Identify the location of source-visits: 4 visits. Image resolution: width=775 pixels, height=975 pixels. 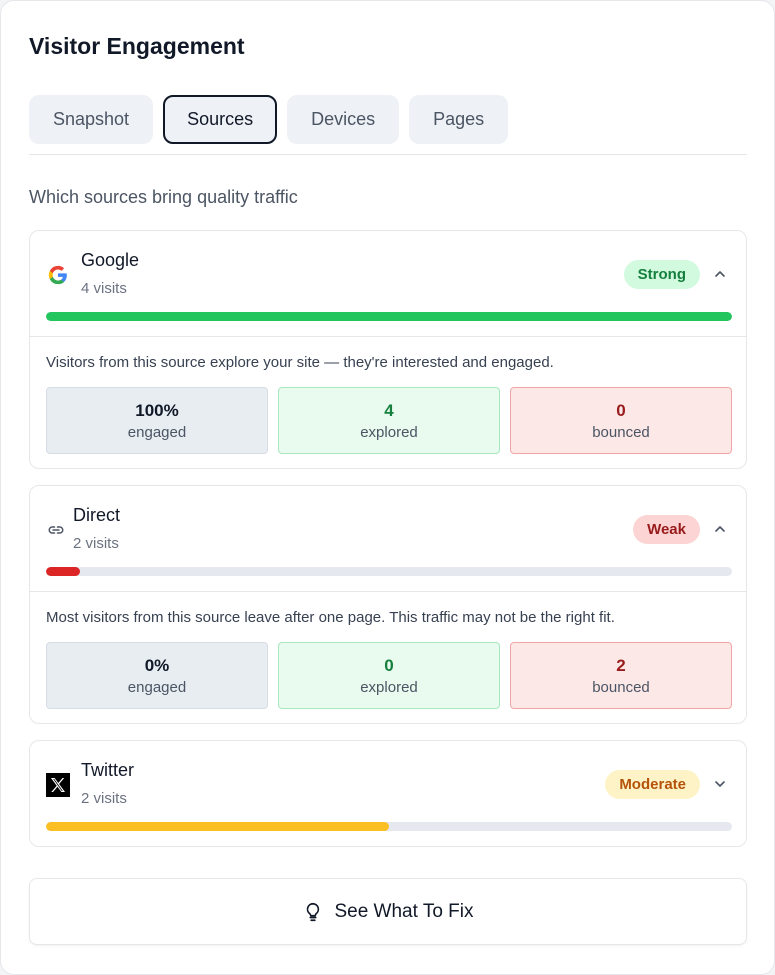
(104, 288).